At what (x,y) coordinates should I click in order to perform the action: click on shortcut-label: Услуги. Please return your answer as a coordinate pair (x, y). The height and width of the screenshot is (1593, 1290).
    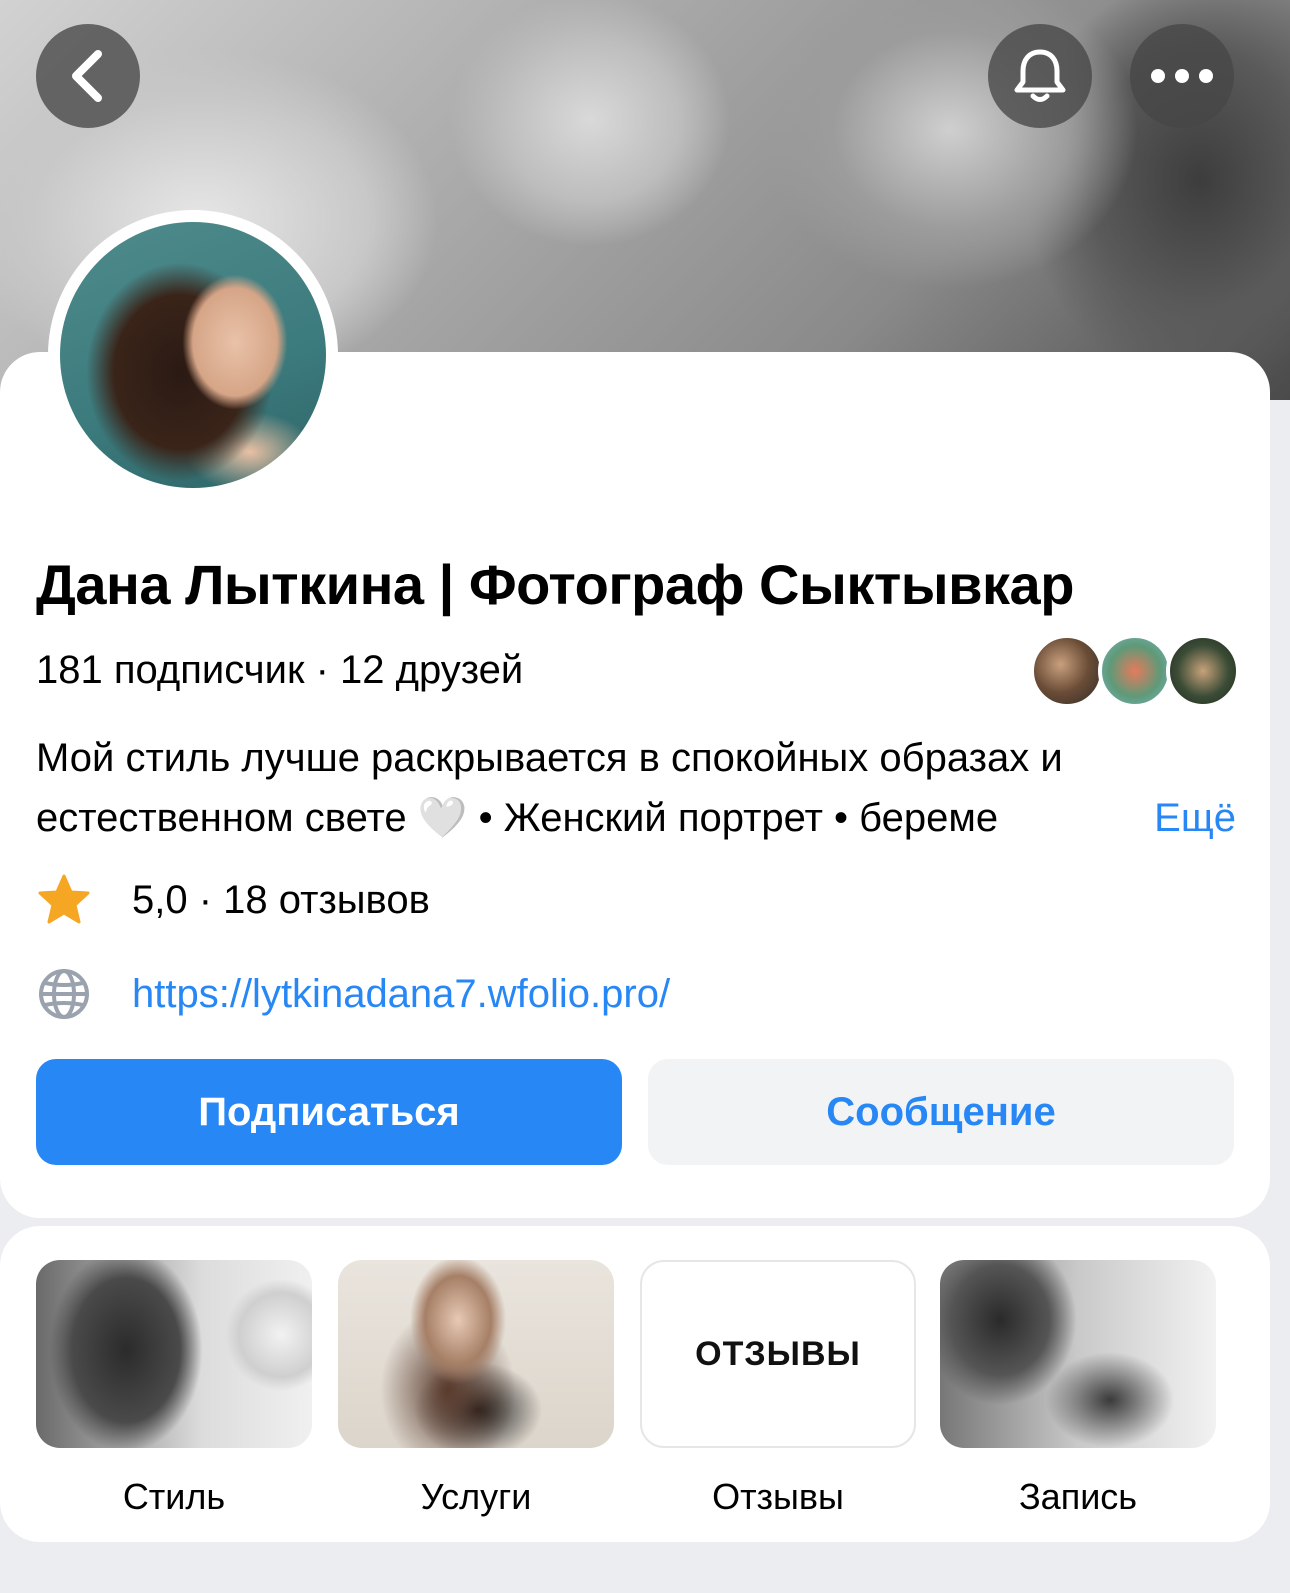
    Looking at the image, I should click on (476, 1496).